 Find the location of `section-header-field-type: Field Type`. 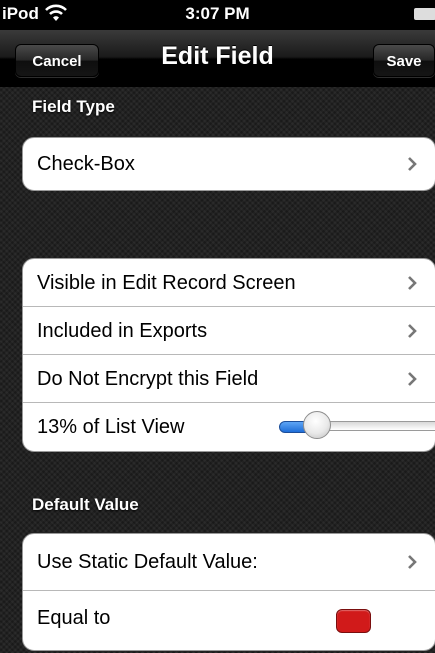

section-header-field-type: Field Type is located at coordinates (73, 106).